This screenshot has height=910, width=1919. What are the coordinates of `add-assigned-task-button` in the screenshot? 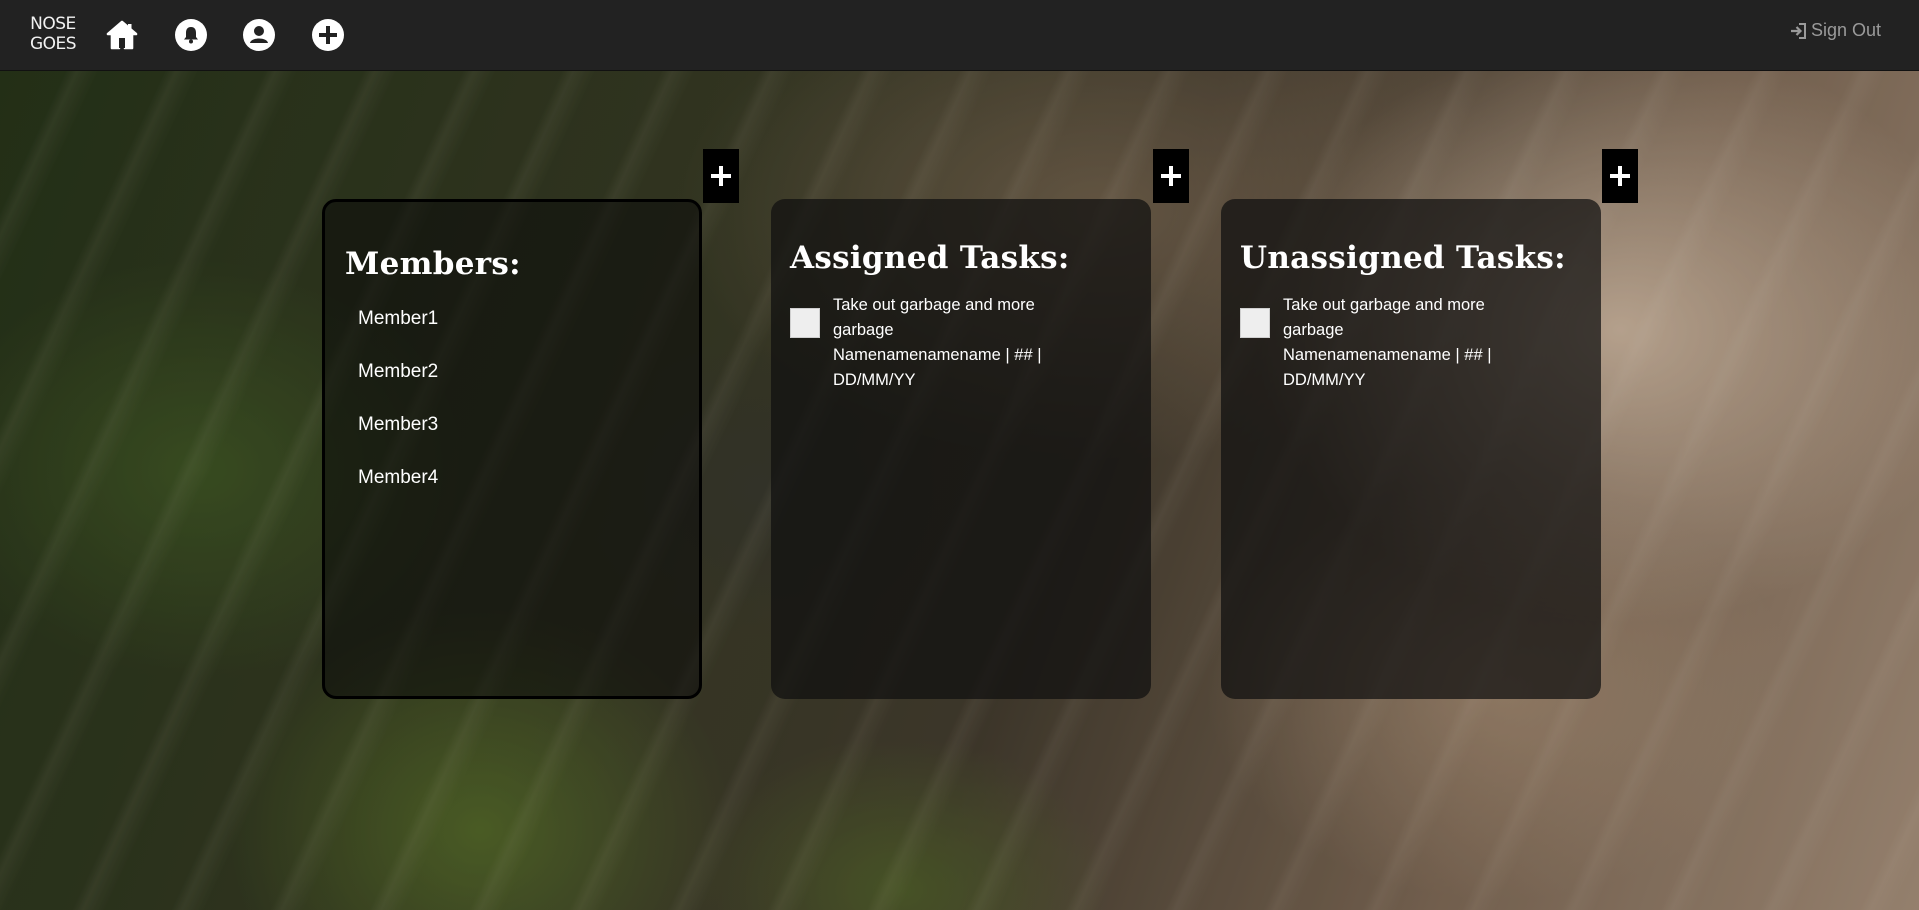 It's located at (1171, 176).